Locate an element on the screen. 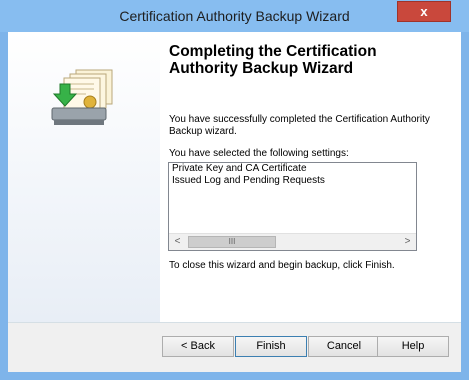  title-bar: Certification Authority Backup Wizard x is located at coordinates (234, 16).